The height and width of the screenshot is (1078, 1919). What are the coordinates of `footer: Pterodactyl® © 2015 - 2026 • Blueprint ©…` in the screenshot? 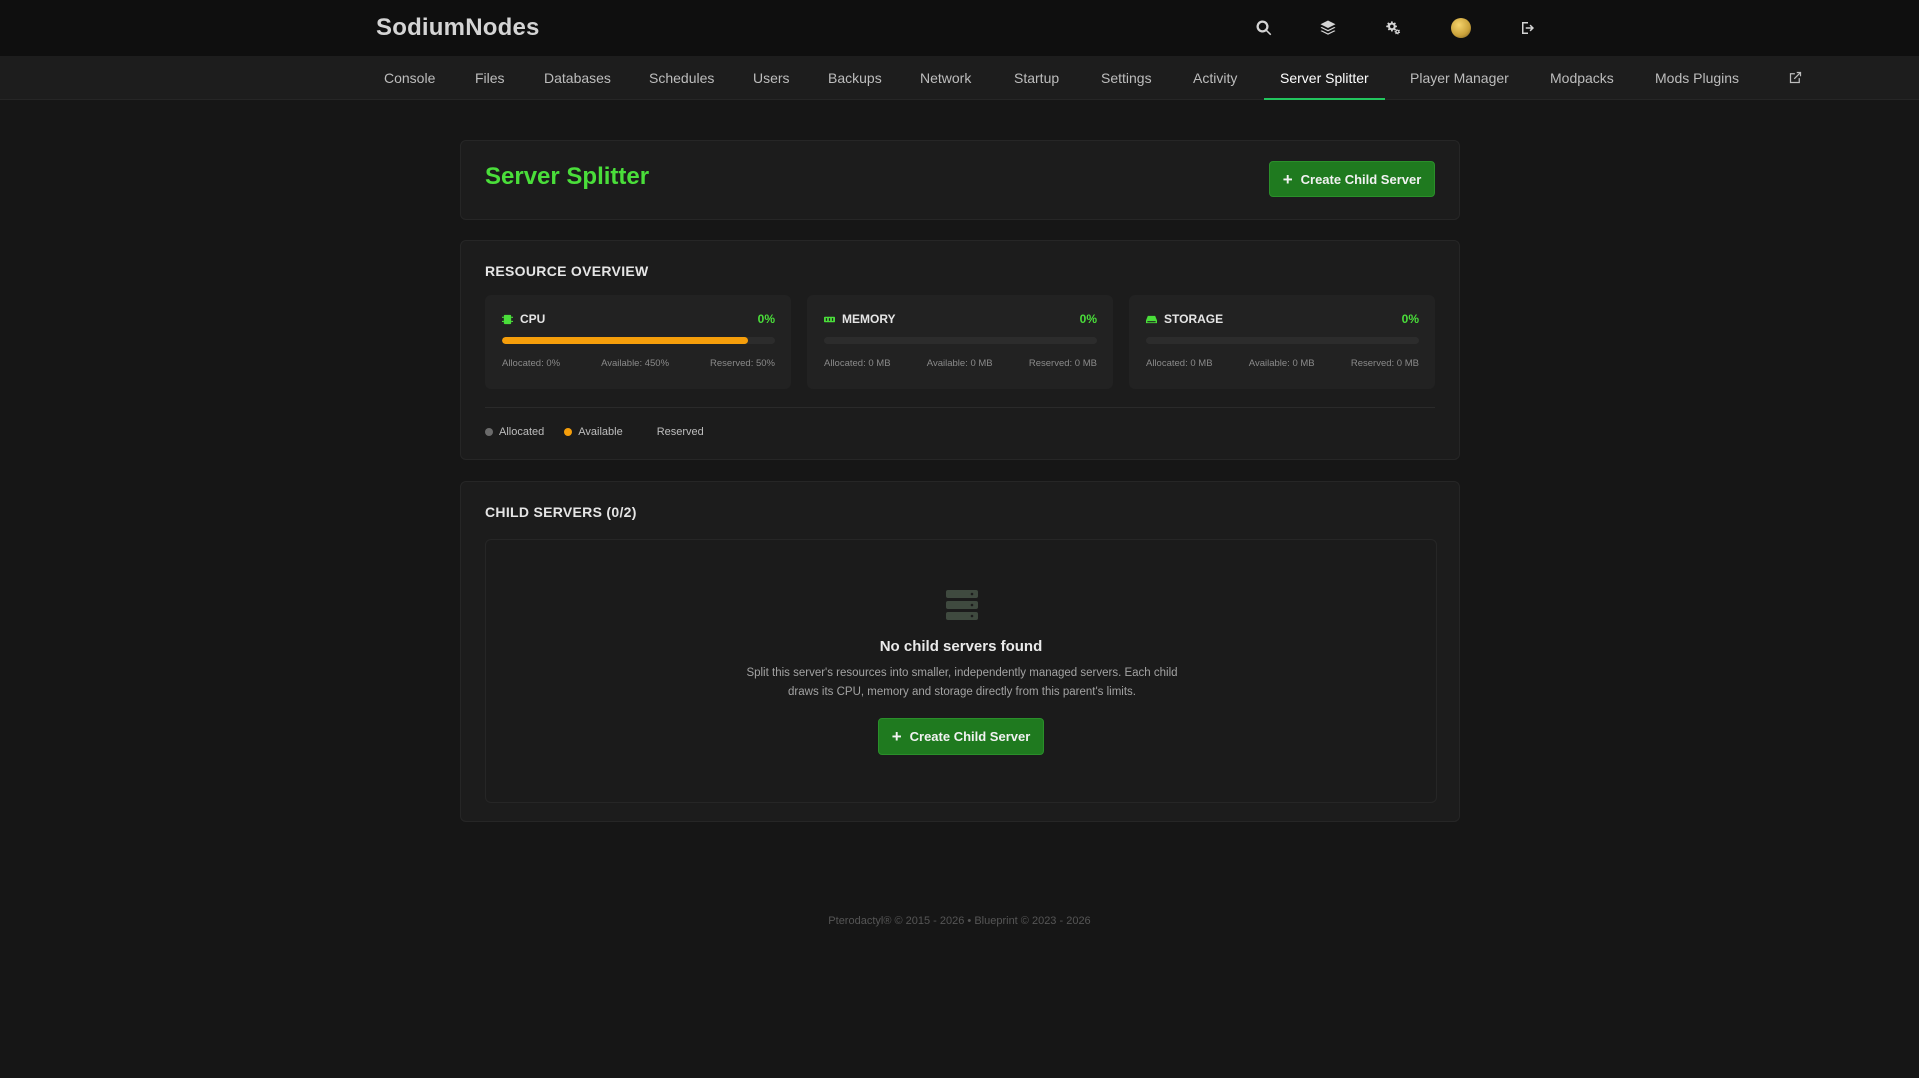 It's located at (959, 921).